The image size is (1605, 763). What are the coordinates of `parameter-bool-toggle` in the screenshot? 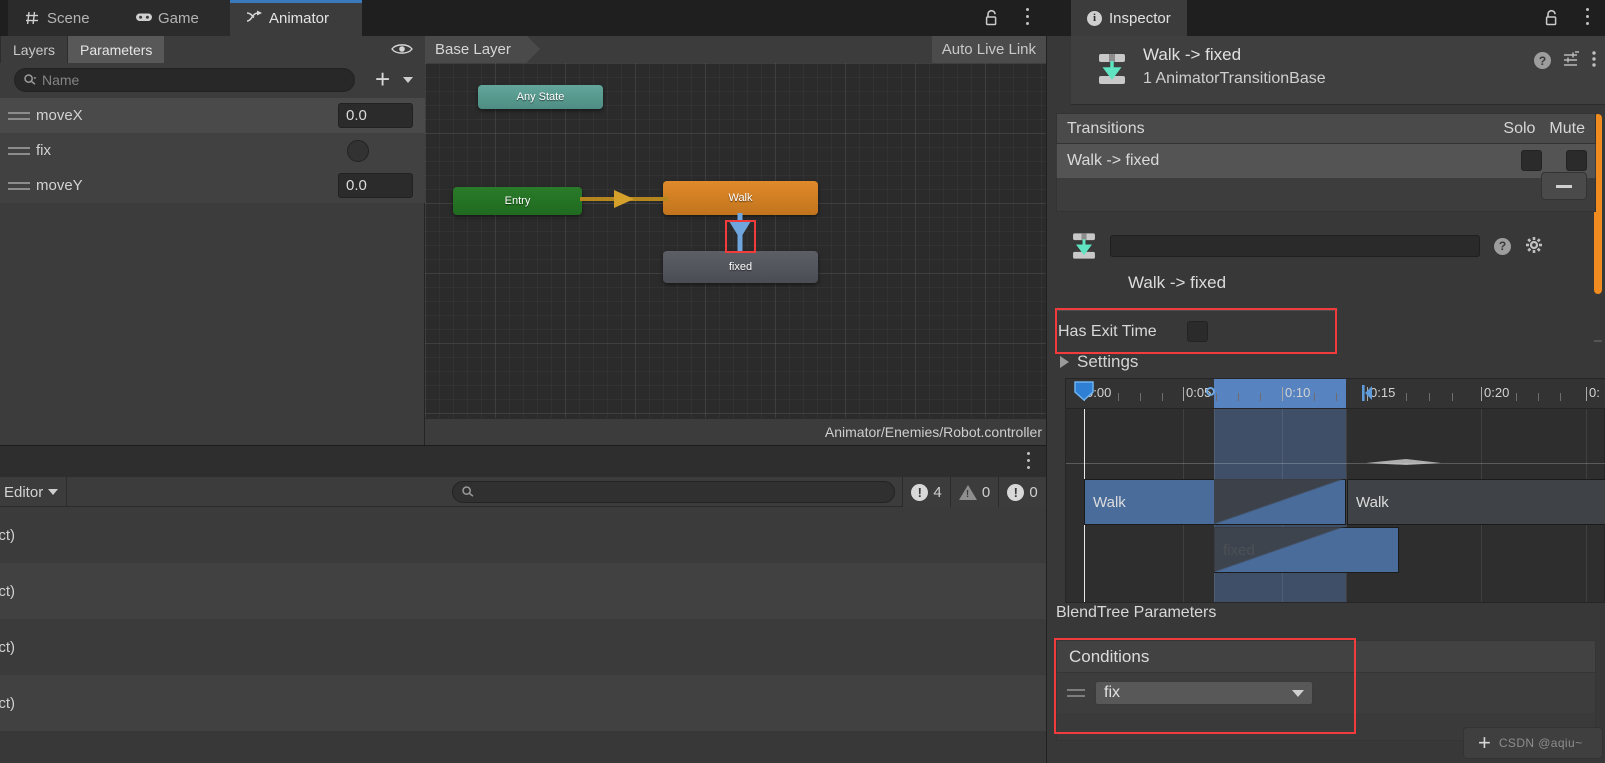 It's located at (358, 151).